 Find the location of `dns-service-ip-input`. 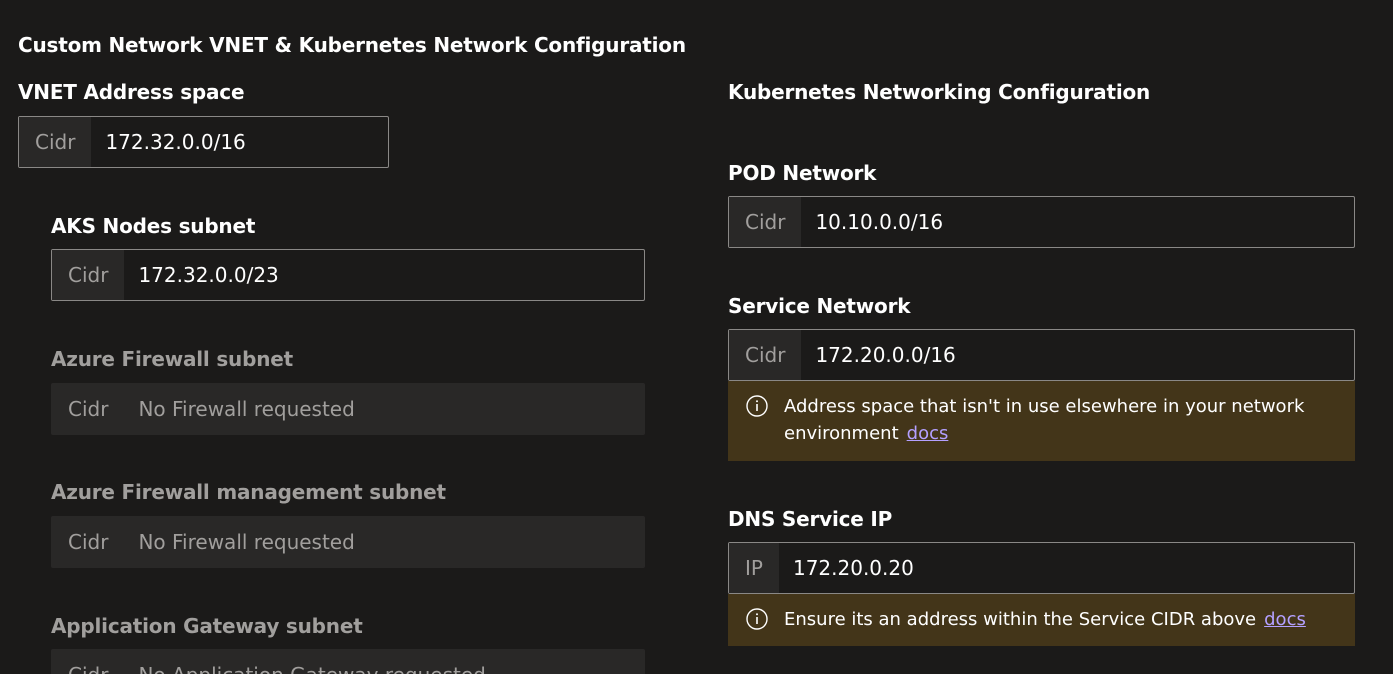

dns-service-ip-input is located at coordinates (1066, 568).